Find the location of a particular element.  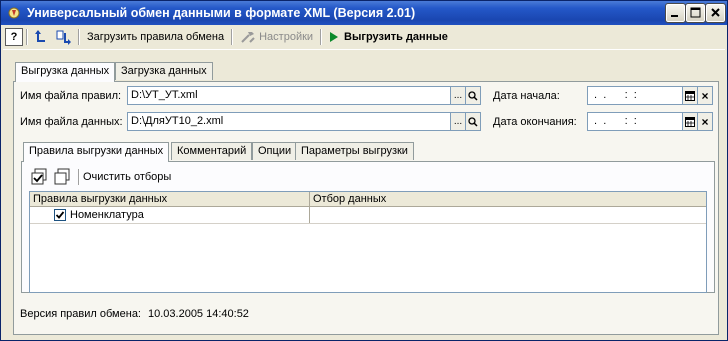

tab-import: Загрузка данных is located at coordinates (164, 71).